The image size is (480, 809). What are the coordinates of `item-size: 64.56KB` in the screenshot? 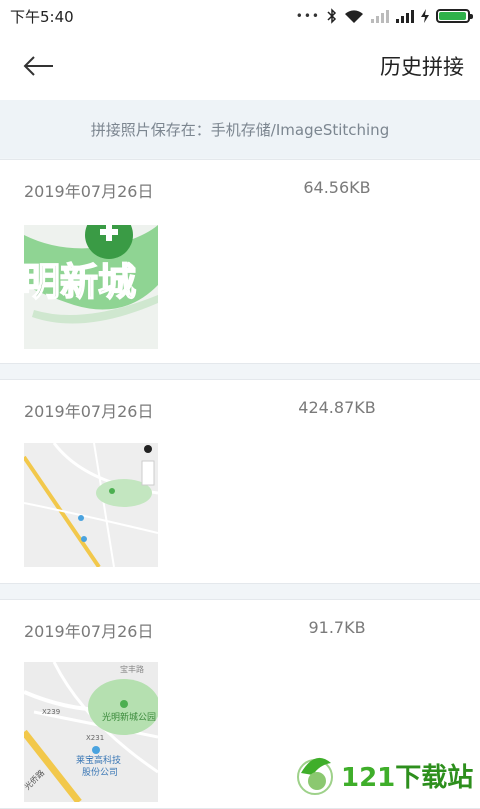 It's located at (337, 187).